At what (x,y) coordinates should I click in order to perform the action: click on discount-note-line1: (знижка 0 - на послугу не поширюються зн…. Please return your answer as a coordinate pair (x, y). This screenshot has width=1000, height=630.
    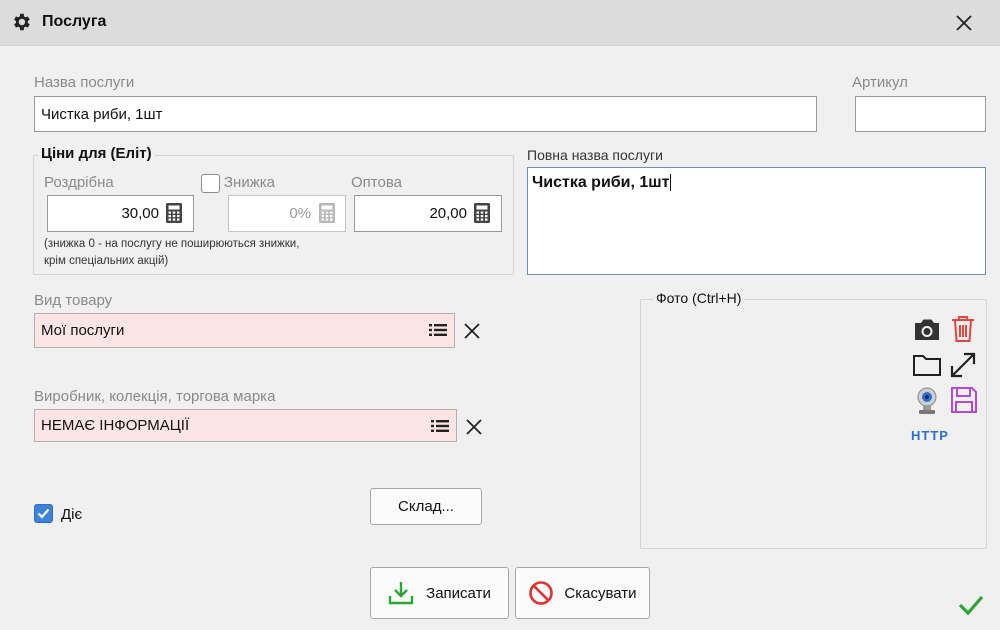
    Looking at the image, I should click on (172, 244).